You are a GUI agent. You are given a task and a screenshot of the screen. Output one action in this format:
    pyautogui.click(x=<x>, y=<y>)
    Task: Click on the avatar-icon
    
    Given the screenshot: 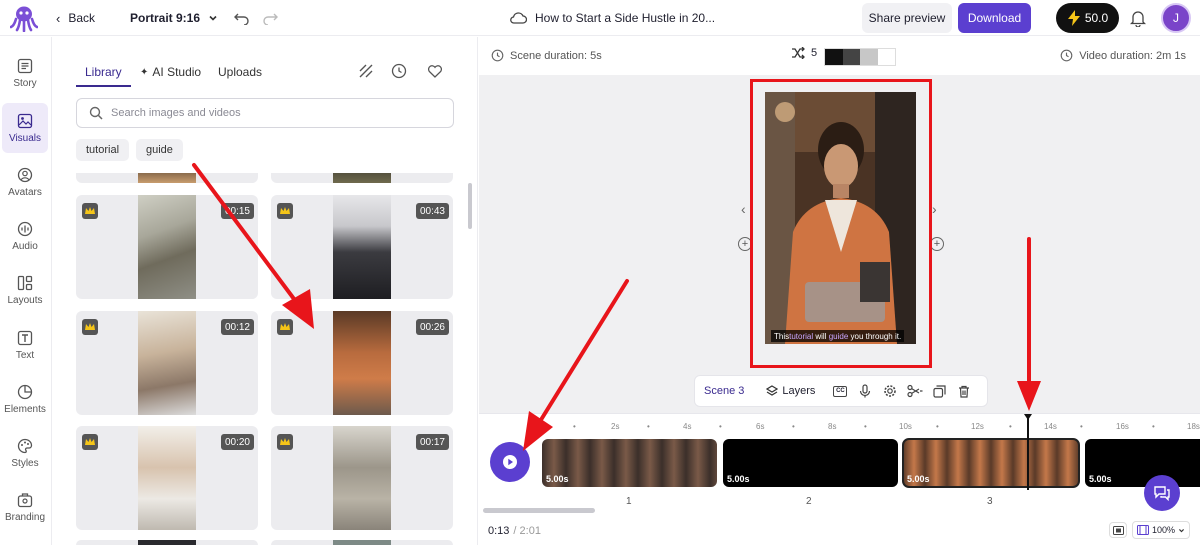 What is the action you would take?
    pyautogui.click(x=25, y=175)
    